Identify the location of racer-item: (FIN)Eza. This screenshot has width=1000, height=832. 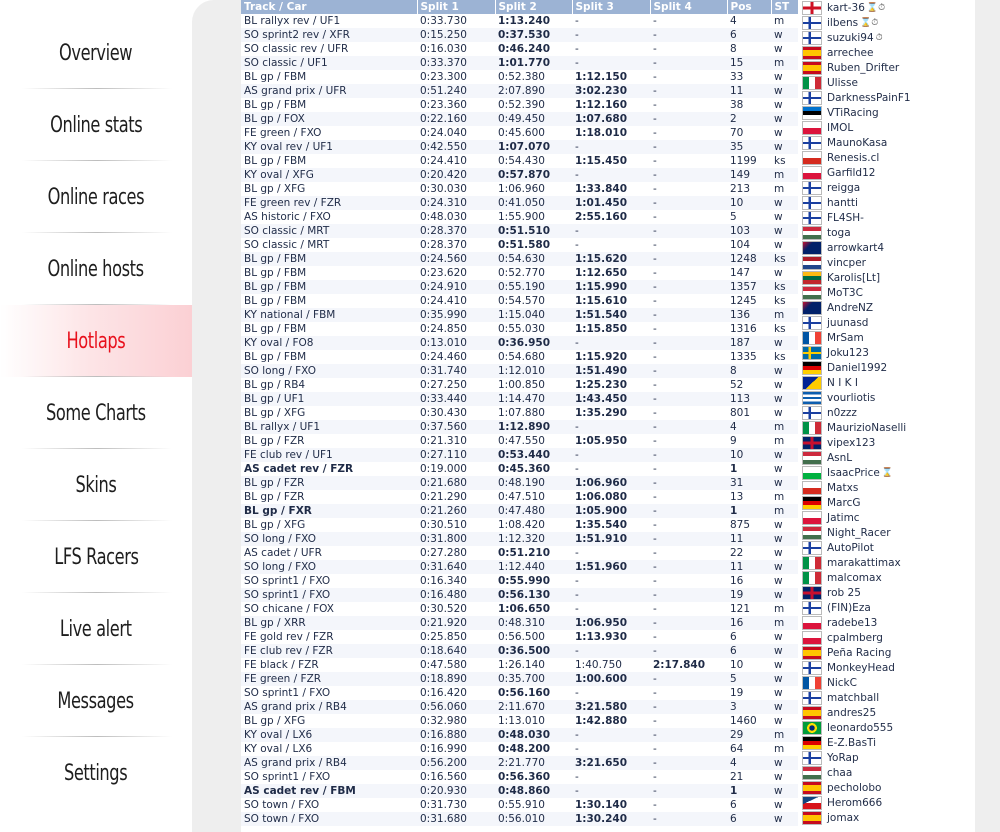
(887, 607).